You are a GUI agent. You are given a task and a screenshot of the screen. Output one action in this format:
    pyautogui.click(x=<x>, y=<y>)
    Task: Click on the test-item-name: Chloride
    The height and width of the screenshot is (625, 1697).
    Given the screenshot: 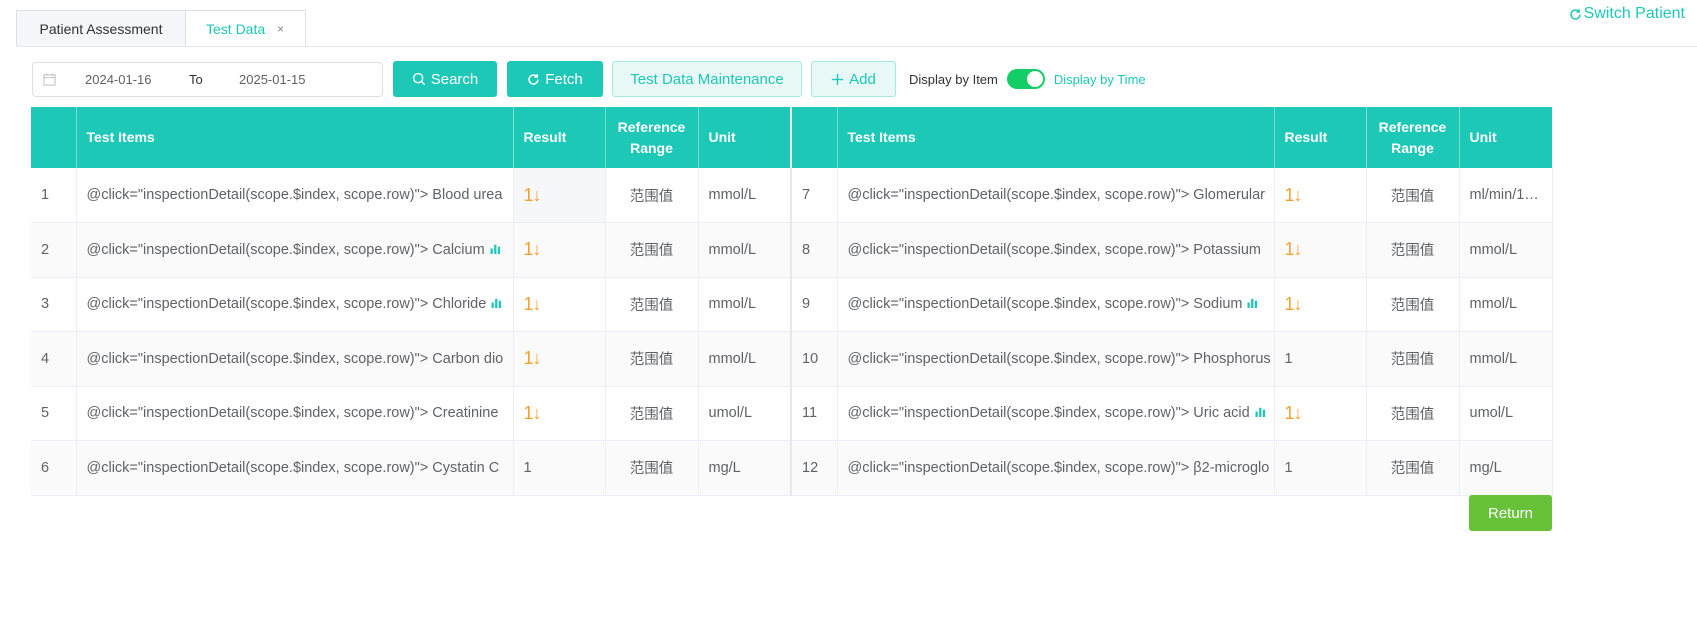 What is the action you would take?
    pyautogui.click(x=459, y=304)
    